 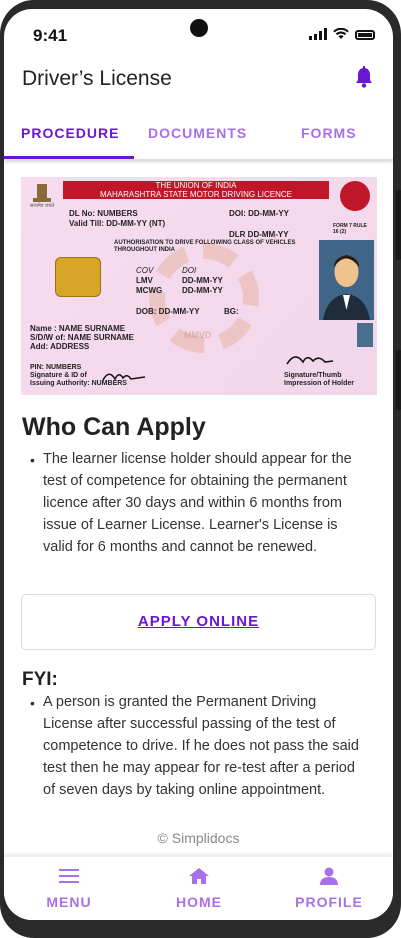 I want to click on apply-online-label: APPLY ONLINE, so click(x=198, y=621).